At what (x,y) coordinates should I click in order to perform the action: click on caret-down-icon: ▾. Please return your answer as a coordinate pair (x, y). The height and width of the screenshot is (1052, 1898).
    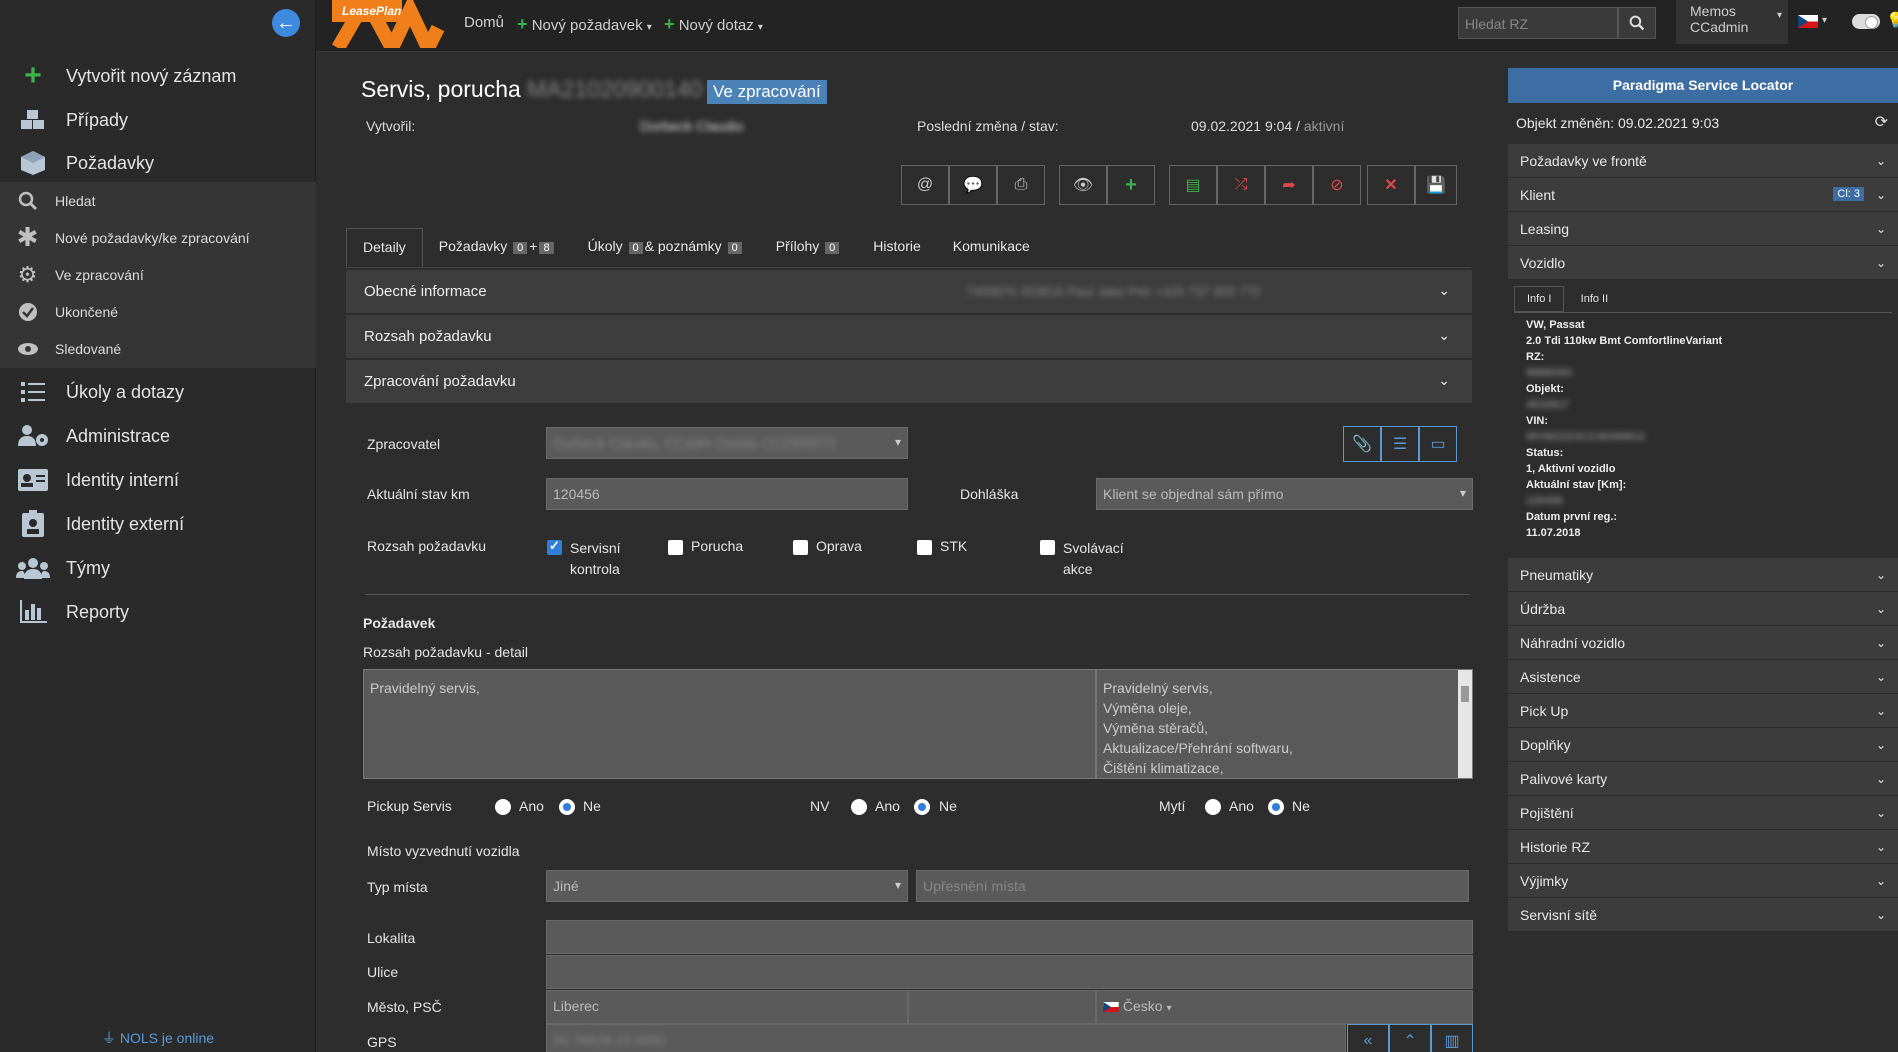
    Looking at the image, I should click on (1824, 20).